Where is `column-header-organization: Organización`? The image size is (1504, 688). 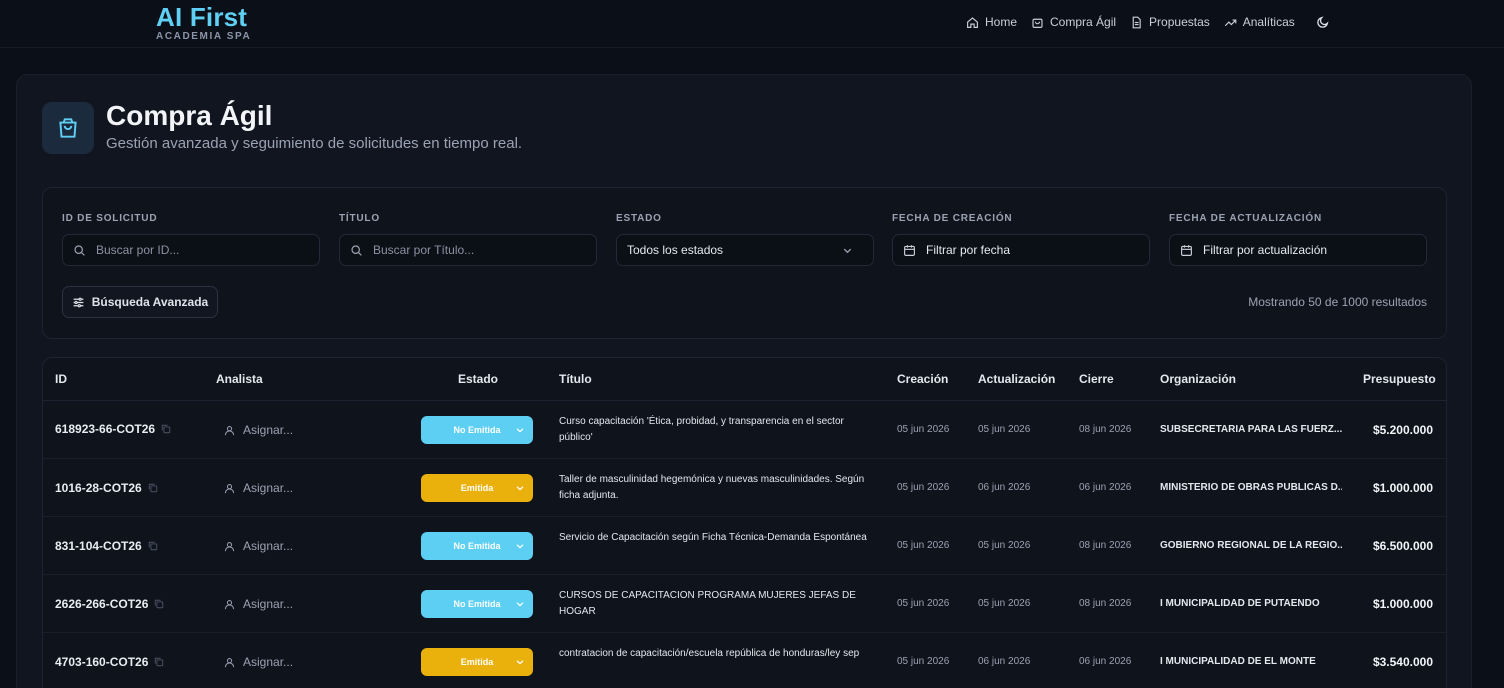
column-header-organization: Organización is located at coordinates (1198, 379).